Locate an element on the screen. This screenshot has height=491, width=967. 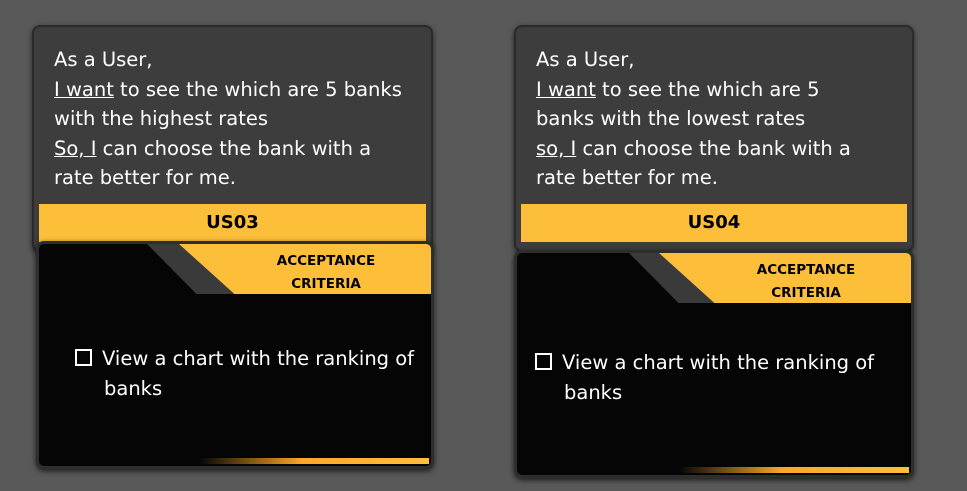
story-line-goal: with the highest rates is located at coordinates (161, 118).